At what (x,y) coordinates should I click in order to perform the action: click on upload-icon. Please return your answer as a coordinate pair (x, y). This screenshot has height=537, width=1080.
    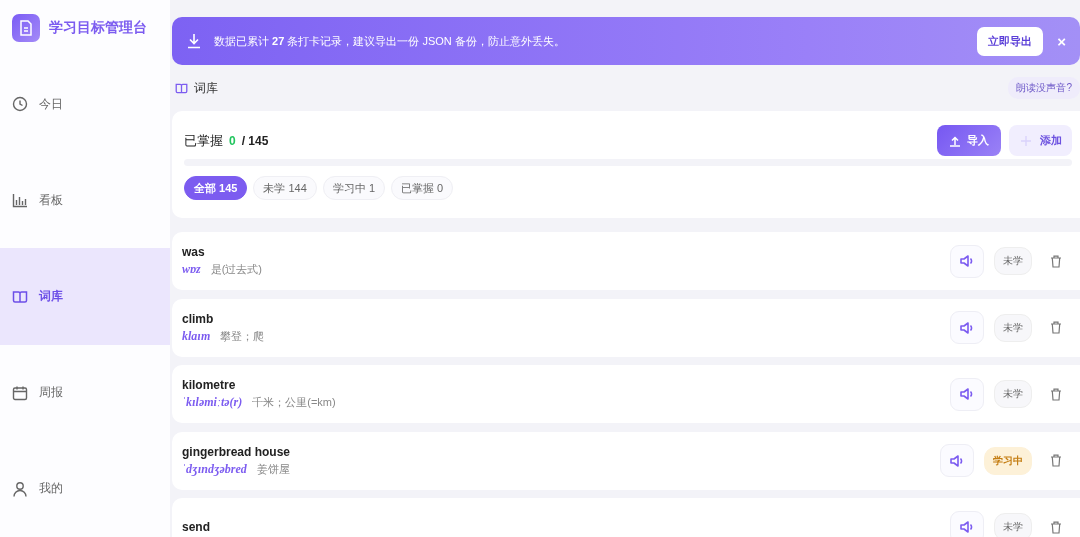
    Looking at the image, I should click on (955, 140).